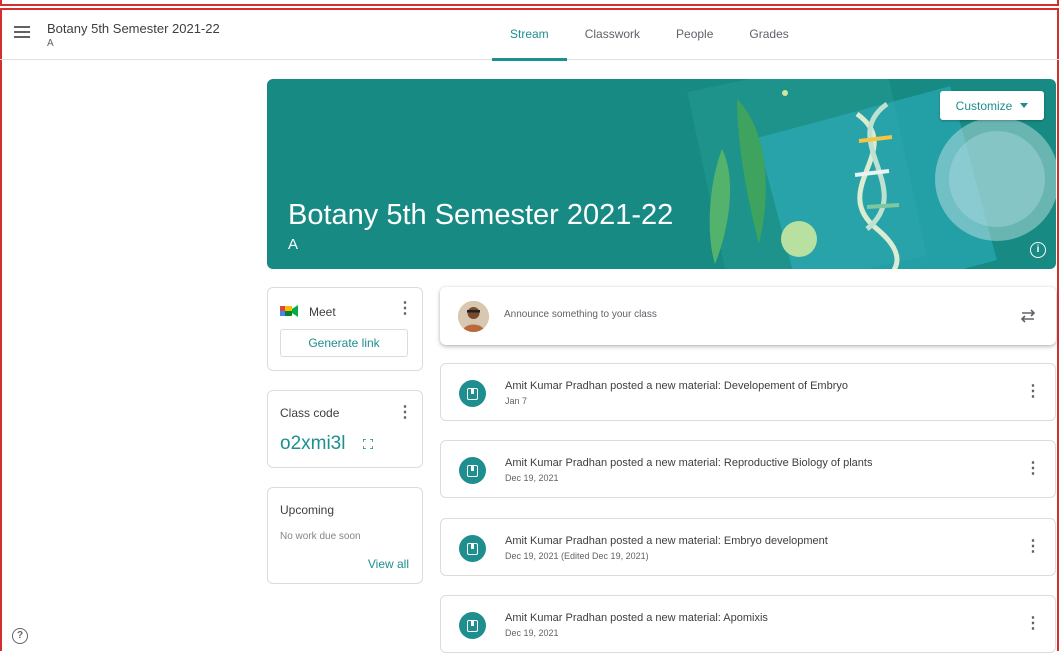  What do you see at coordinates (50, 43) in the screenshot?
I see `class-section: A` at bounding box center [50, 43].